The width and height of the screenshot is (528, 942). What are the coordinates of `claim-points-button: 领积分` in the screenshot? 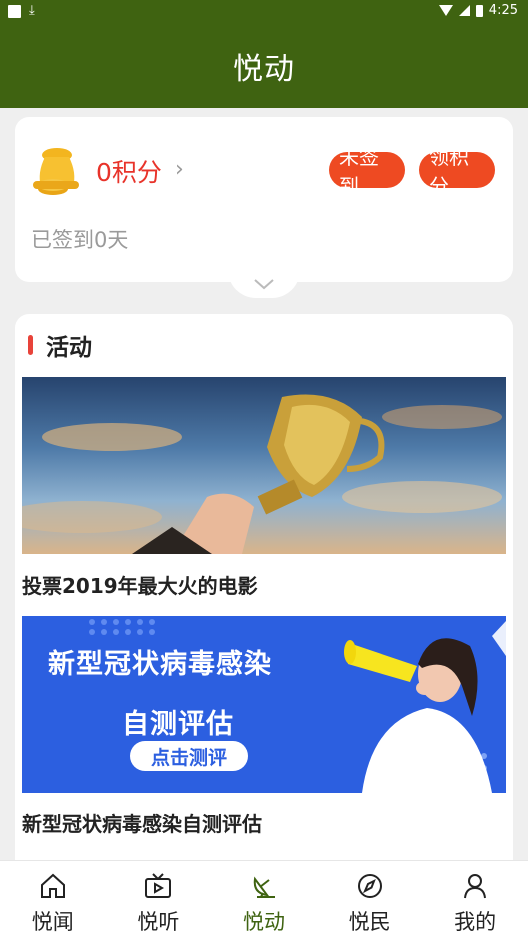 It's located at (457, 171).